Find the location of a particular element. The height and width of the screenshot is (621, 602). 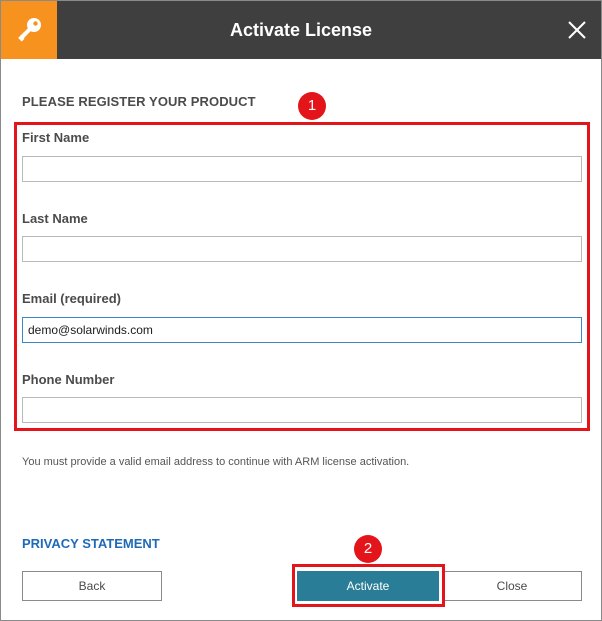

email-label: Email (required) is located at coordinates (71, 298).